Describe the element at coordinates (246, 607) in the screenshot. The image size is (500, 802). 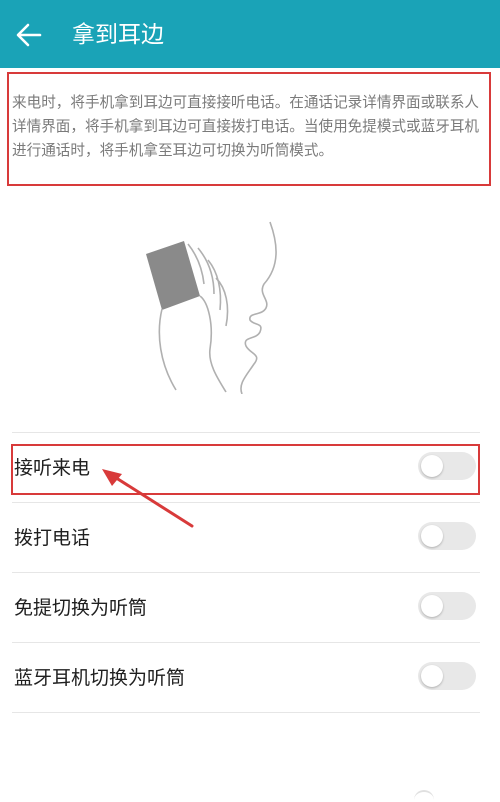
I see `setting-row-speaker-to-earpiece: 免提切换为听筒` at that location.